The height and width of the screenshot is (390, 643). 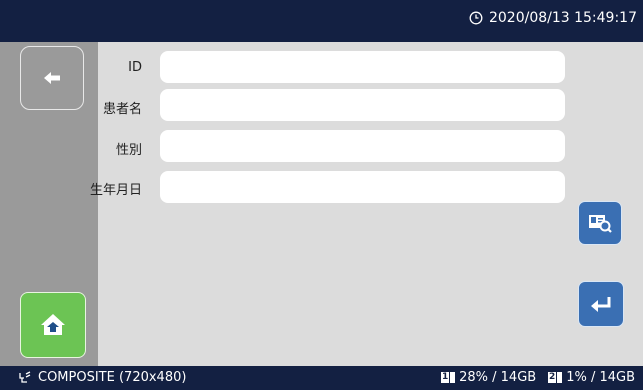 I want to click on sex-label: 性別, so click(x=128, y=150).